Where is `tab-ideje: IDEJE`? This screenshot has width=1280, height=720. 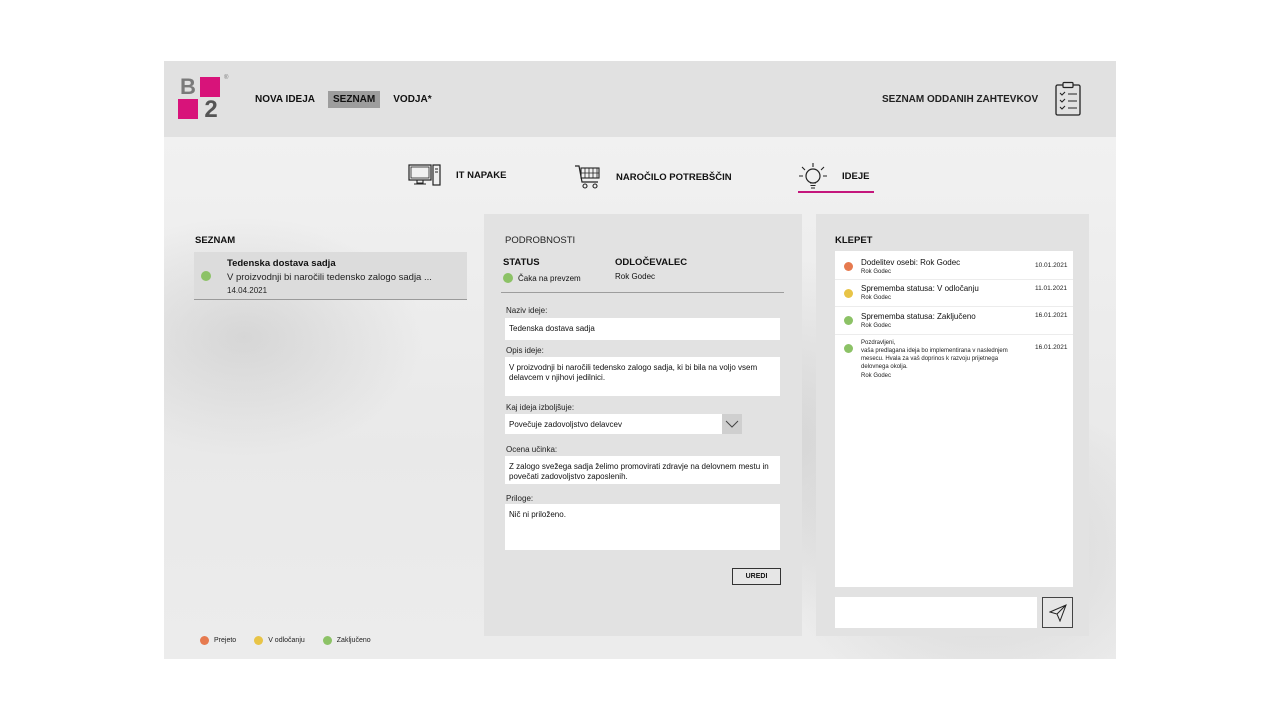
tab-ideje: IDEJE is located at coordinates (836, 177).